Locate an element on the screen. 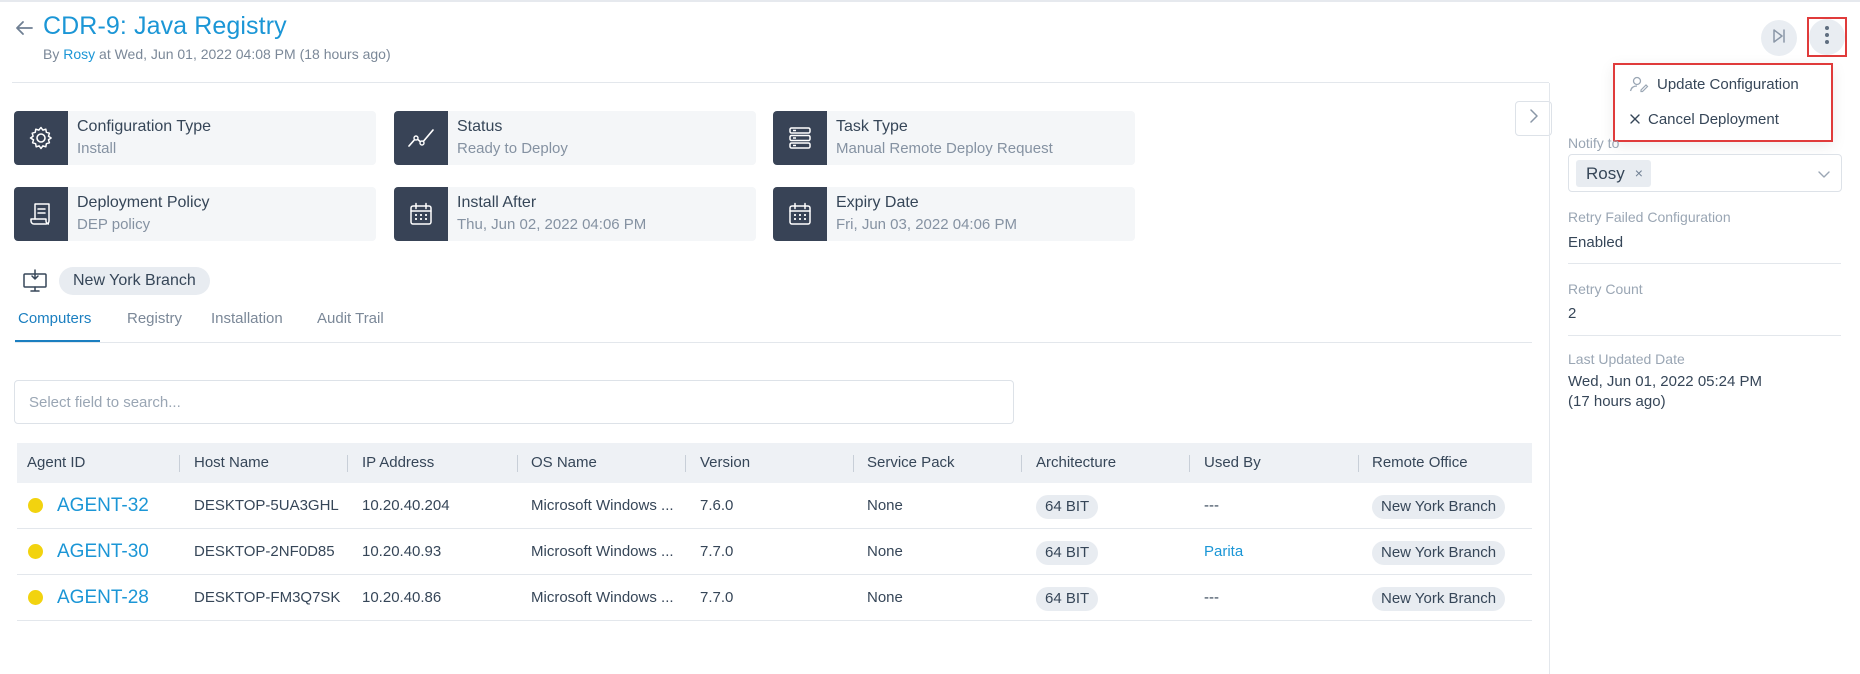 The width and height of the screenshot is (1860, 674). toggle-panel-button is located at coordinates (1533, 118).